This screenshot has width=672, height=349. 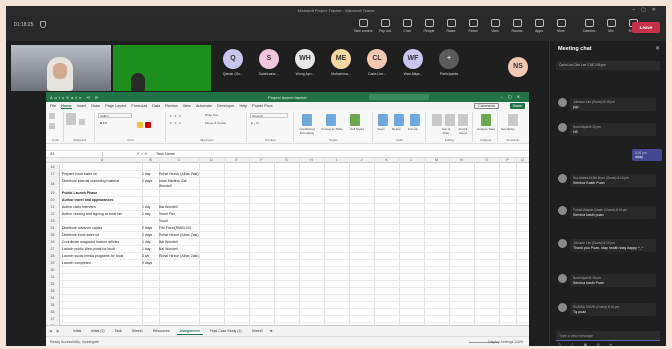 I want to click on sheet-tab: Resources, so click(x=161, y=331).